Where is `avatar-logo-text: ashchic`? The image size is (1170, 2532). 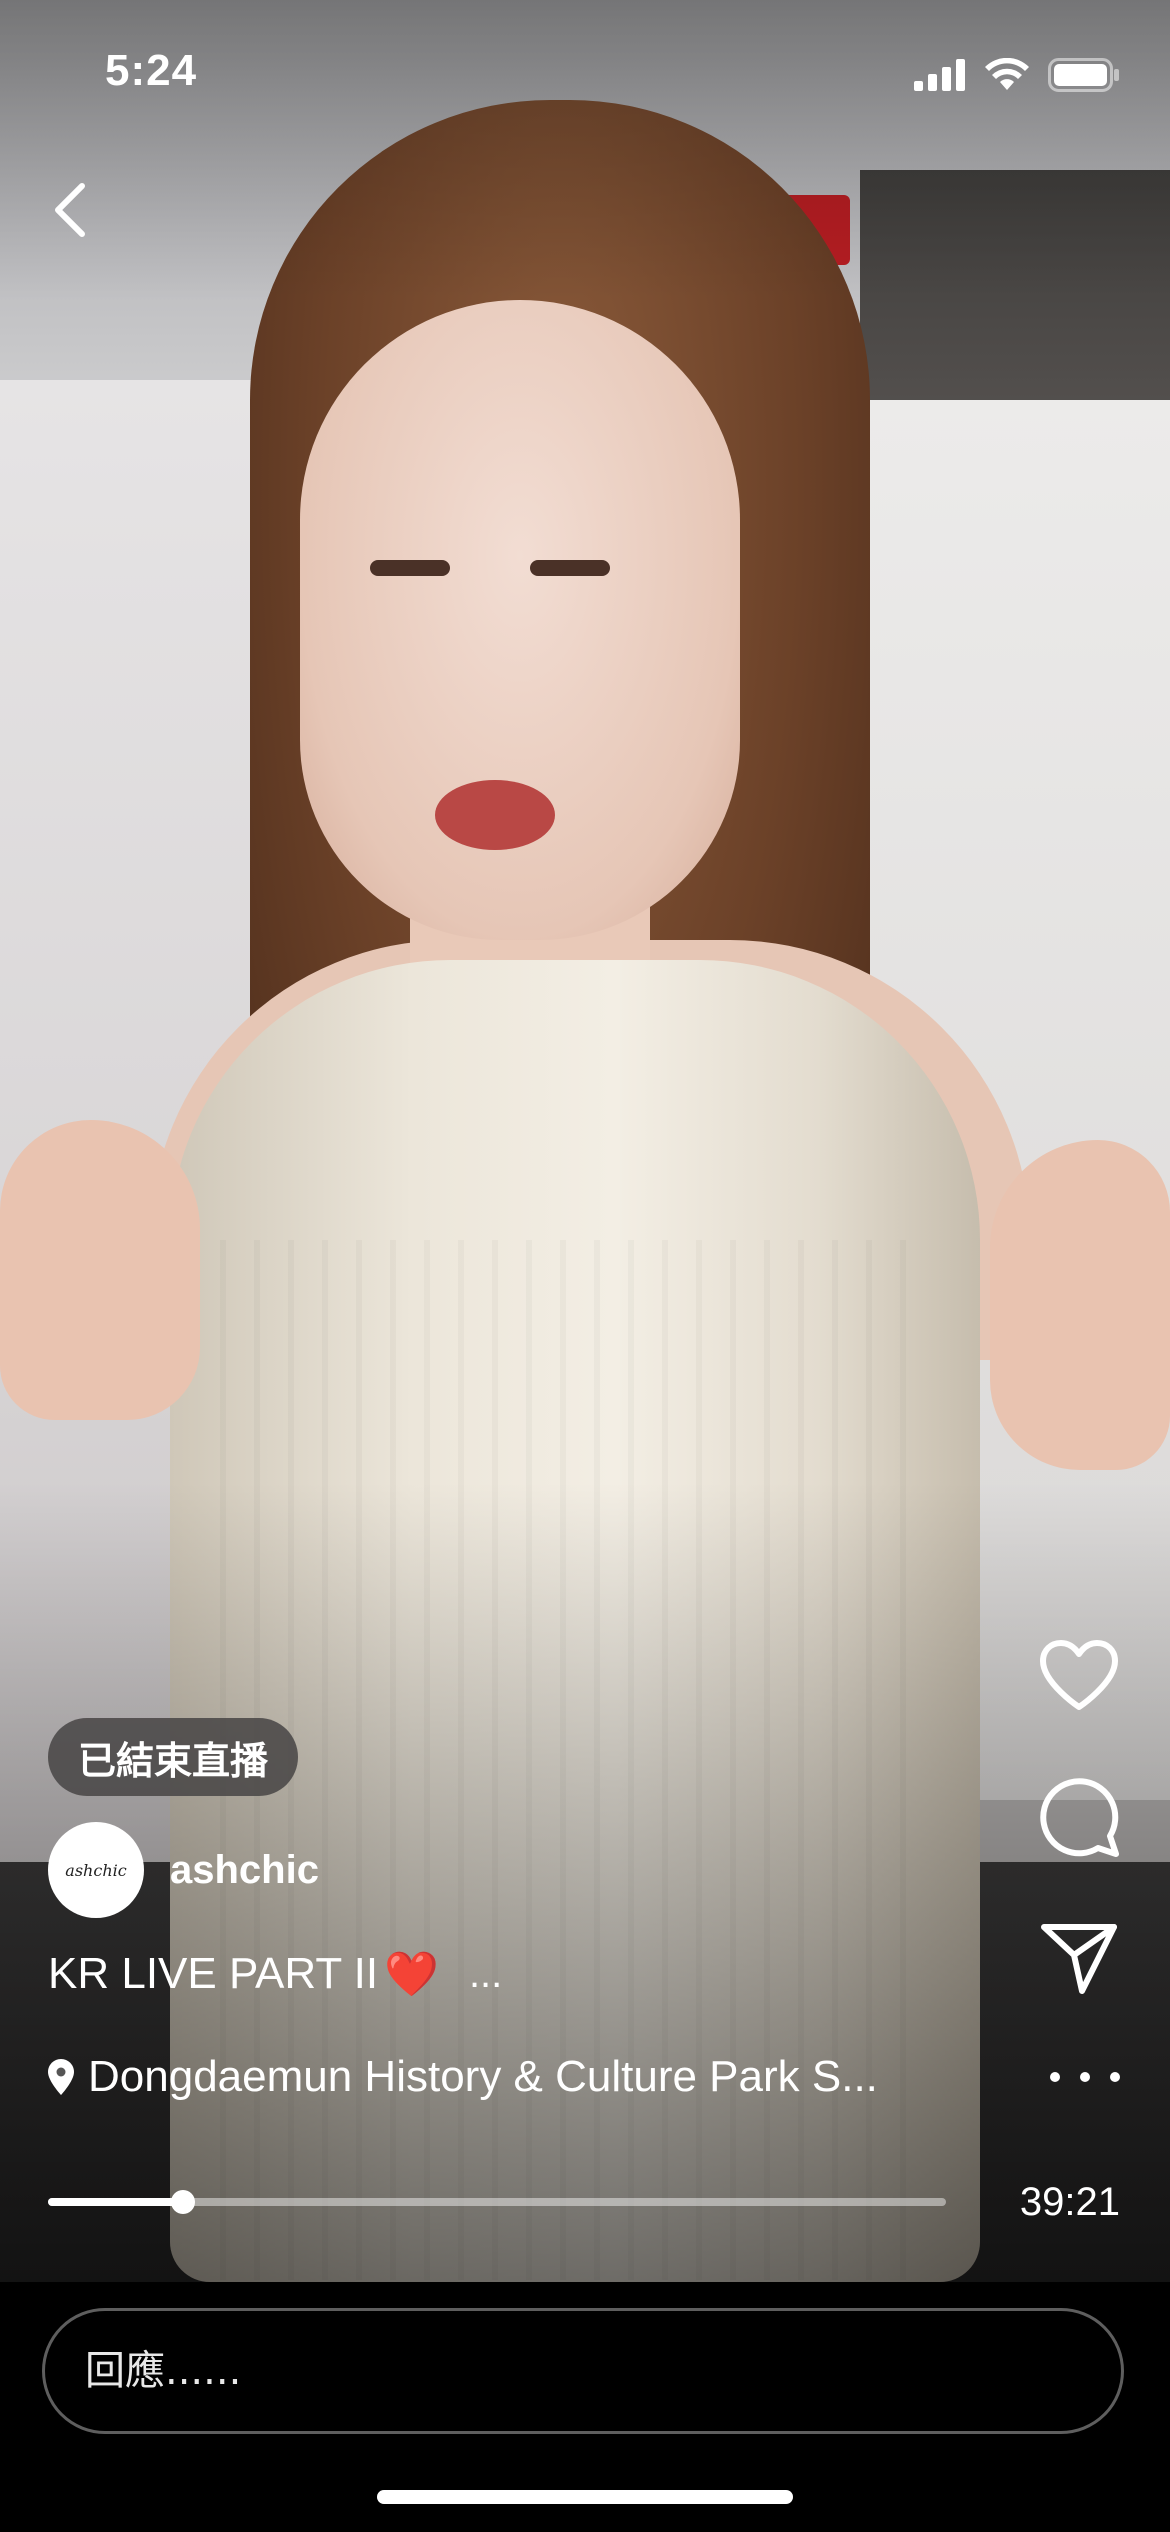
avatar-logo-text: ashchic is located at coordinates (96, 1870).